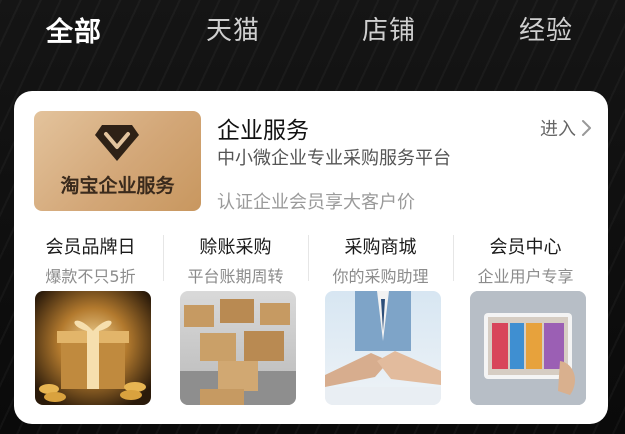  Describe the element at coordinates (389, 28) in the screenshot. I see `tab-shops: 店铺` at that location.